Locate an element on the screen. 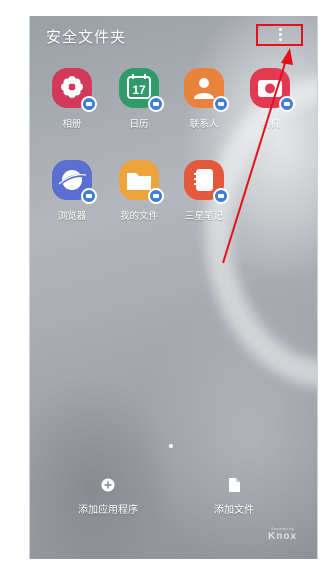  annotation-arrow is located at coordinates (257, 156).